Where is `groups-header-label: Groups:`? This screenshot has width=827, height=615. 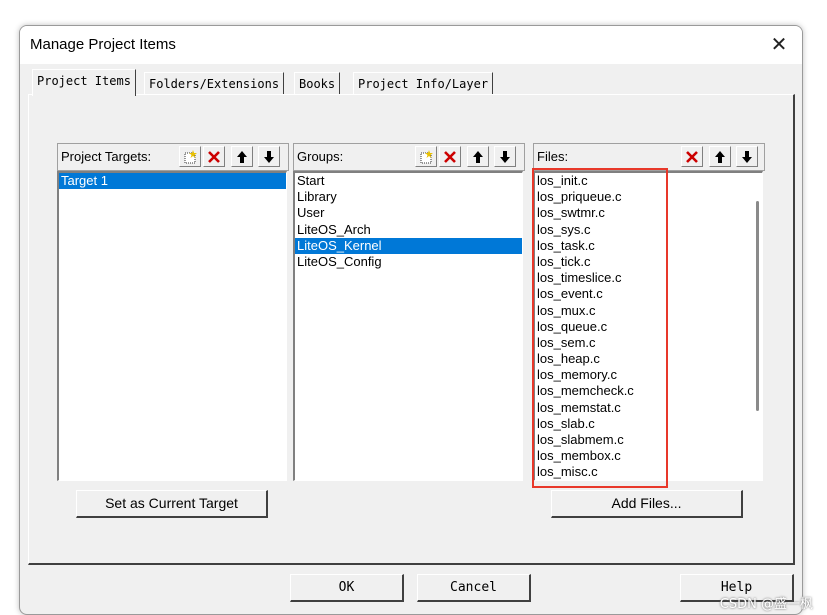 groups-header-label: Groups: is located at coordinates (320, 156).